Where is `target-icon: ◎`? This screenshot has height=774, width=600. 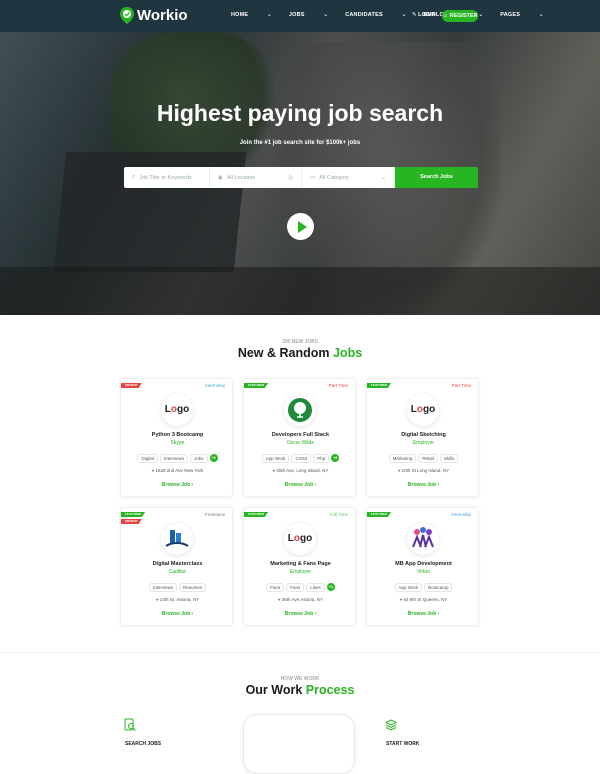 target-icon: ◎ is located at coordinates (290, 177).